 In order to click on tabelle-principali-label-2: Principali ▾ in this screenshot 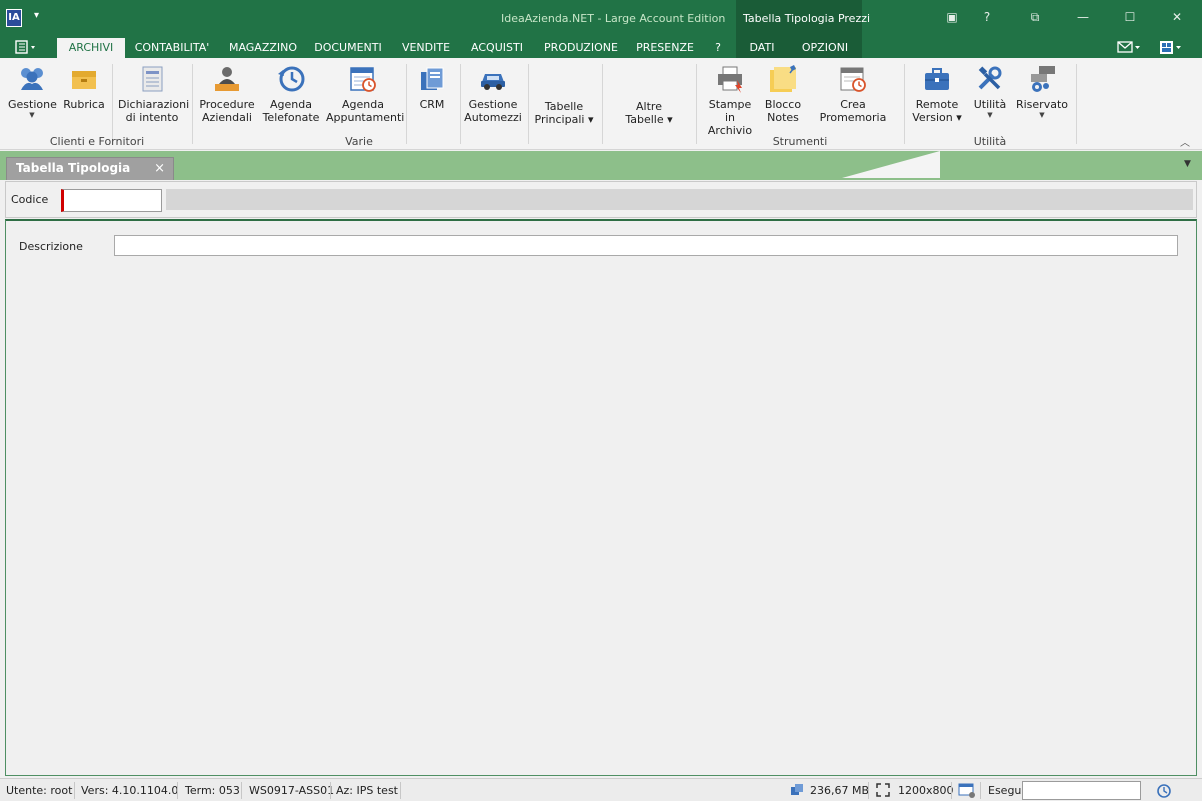, I will do `click(564, 119)`.